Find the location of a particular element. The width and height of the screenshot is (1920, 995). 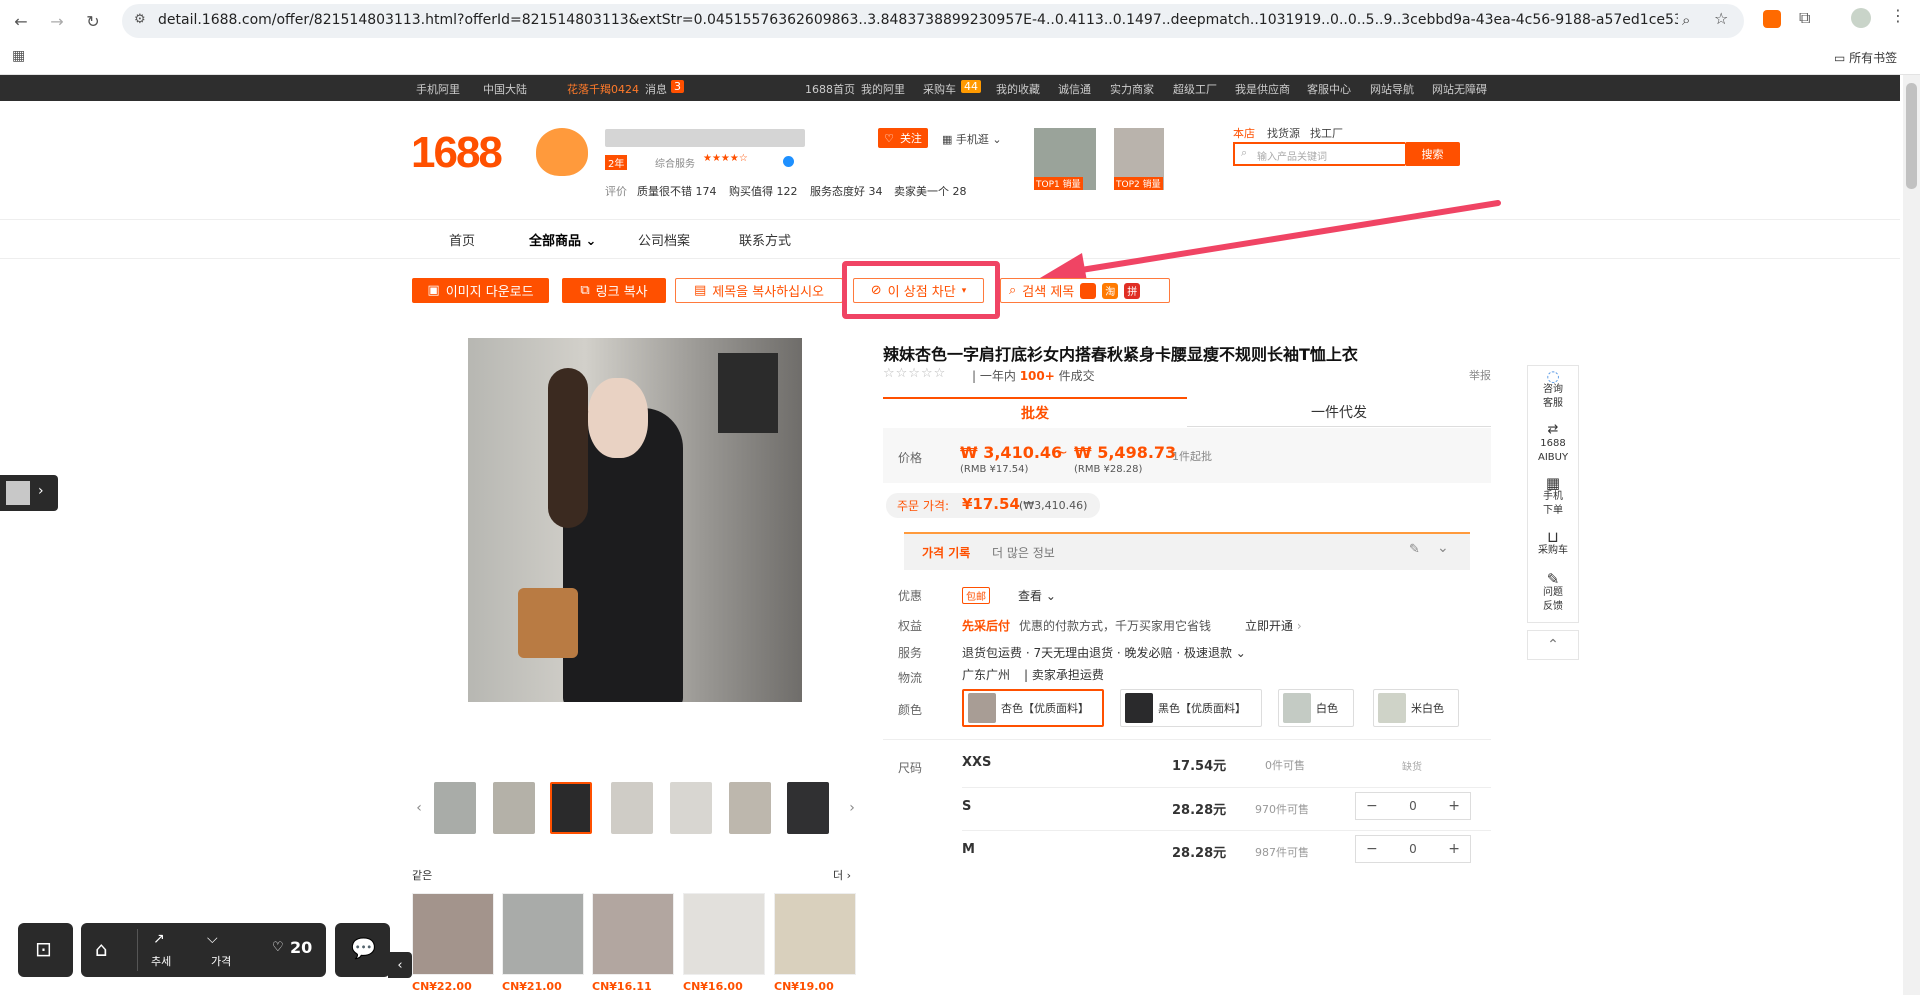

nav-all-products: 全部商品 ⌄ is located at coordinates (562, 239).